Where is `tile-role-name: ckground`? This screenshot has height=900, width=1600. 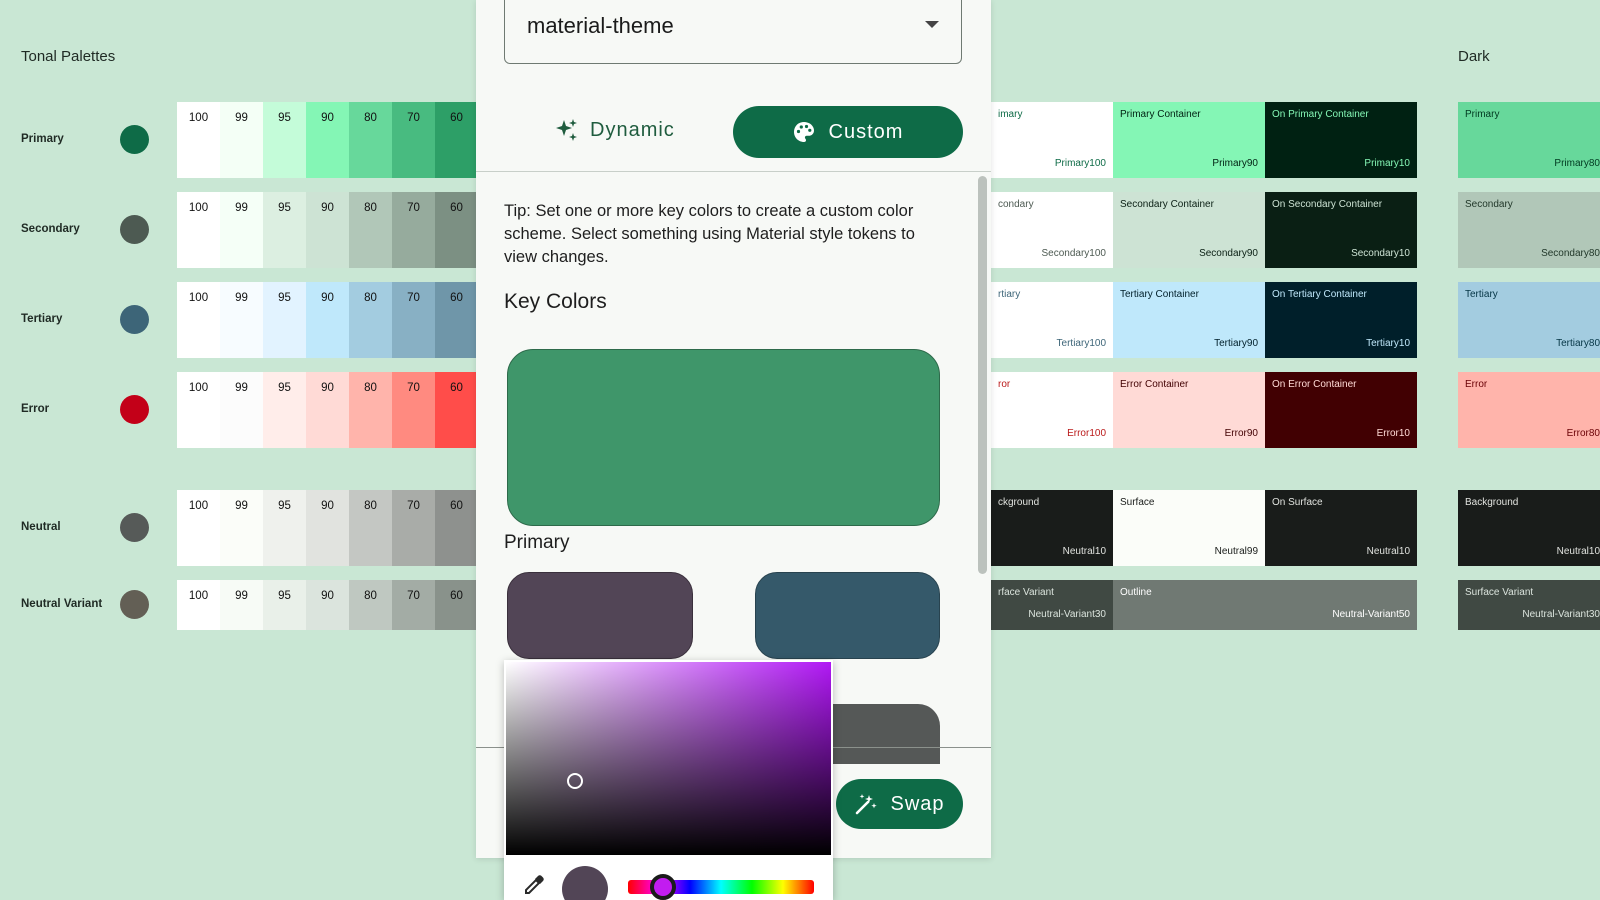
tile-role-name: ckground is located at coordinates (1019, 502).